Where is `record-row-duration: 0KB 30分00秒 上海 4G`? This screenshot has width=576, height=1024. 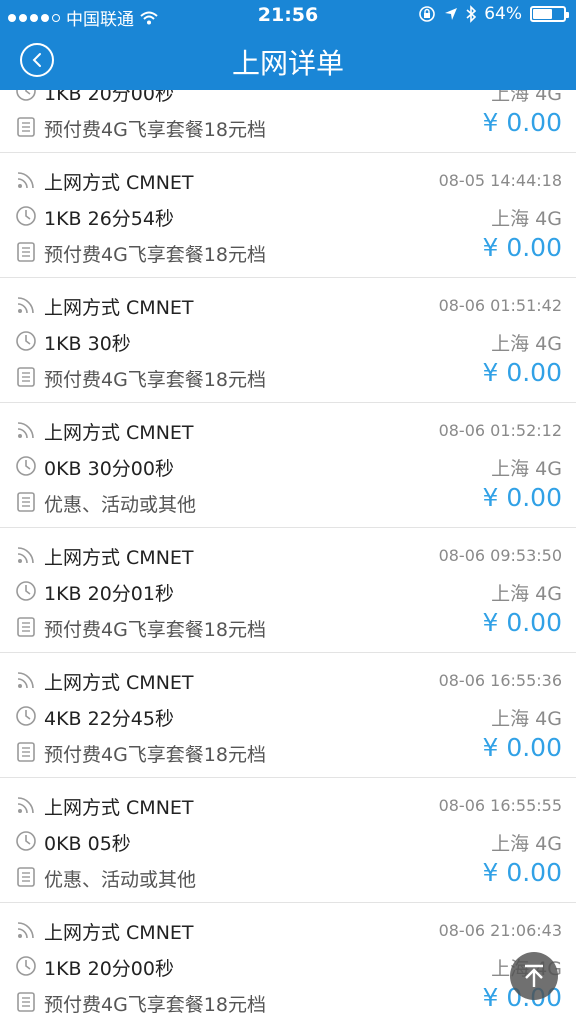 record-row-duration: 0KB 30分00秒 上海 4G is located at coordinates (288, 467).